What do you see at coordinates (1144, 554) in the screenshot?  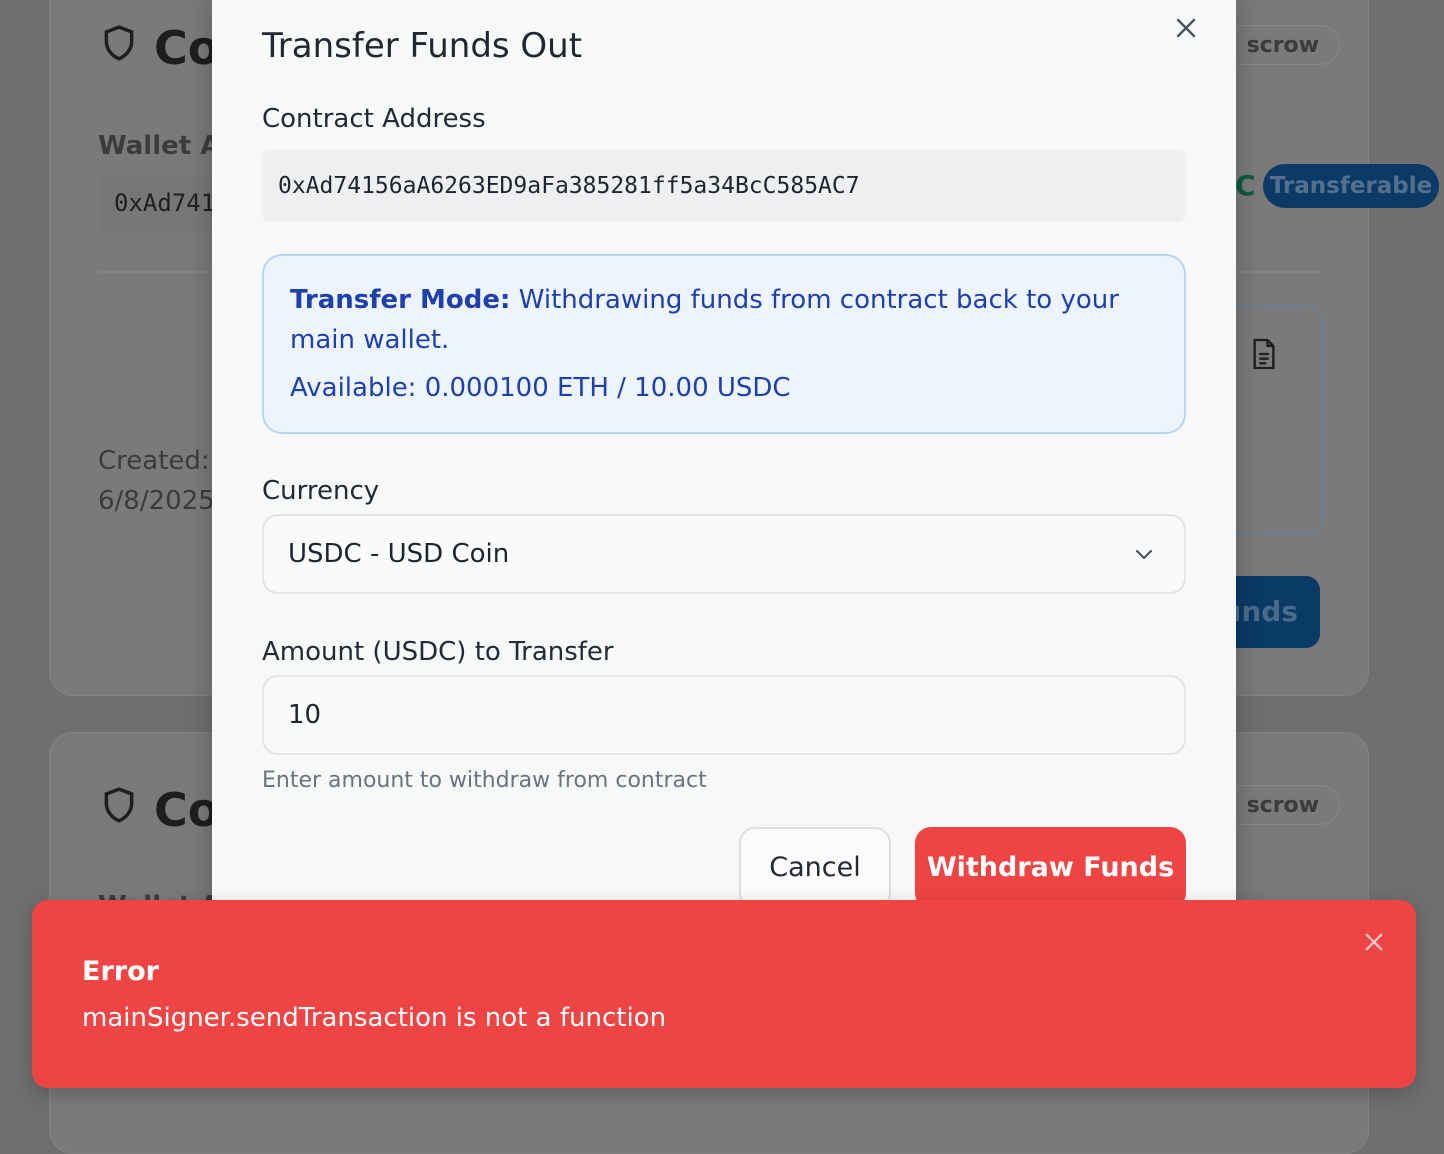 I see `chevron-down-icon` at bounding box center [1144, 554].